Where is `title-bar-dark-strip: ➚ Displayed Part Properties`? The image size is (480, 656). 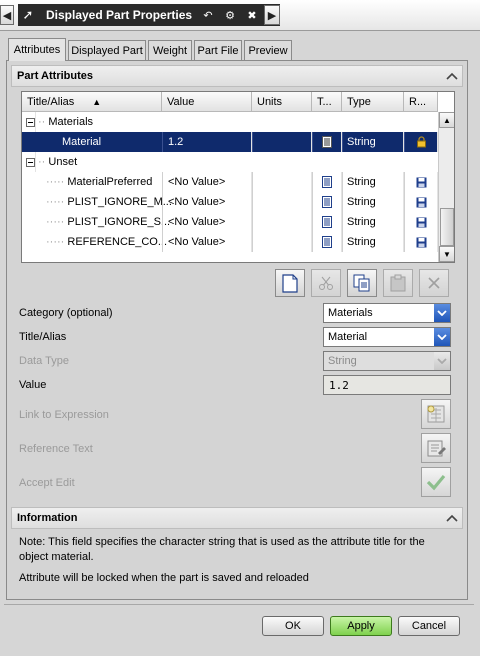
title-bar-dark-strip: ➚ Displayed Part Properties is located at coordinates (149, 15).